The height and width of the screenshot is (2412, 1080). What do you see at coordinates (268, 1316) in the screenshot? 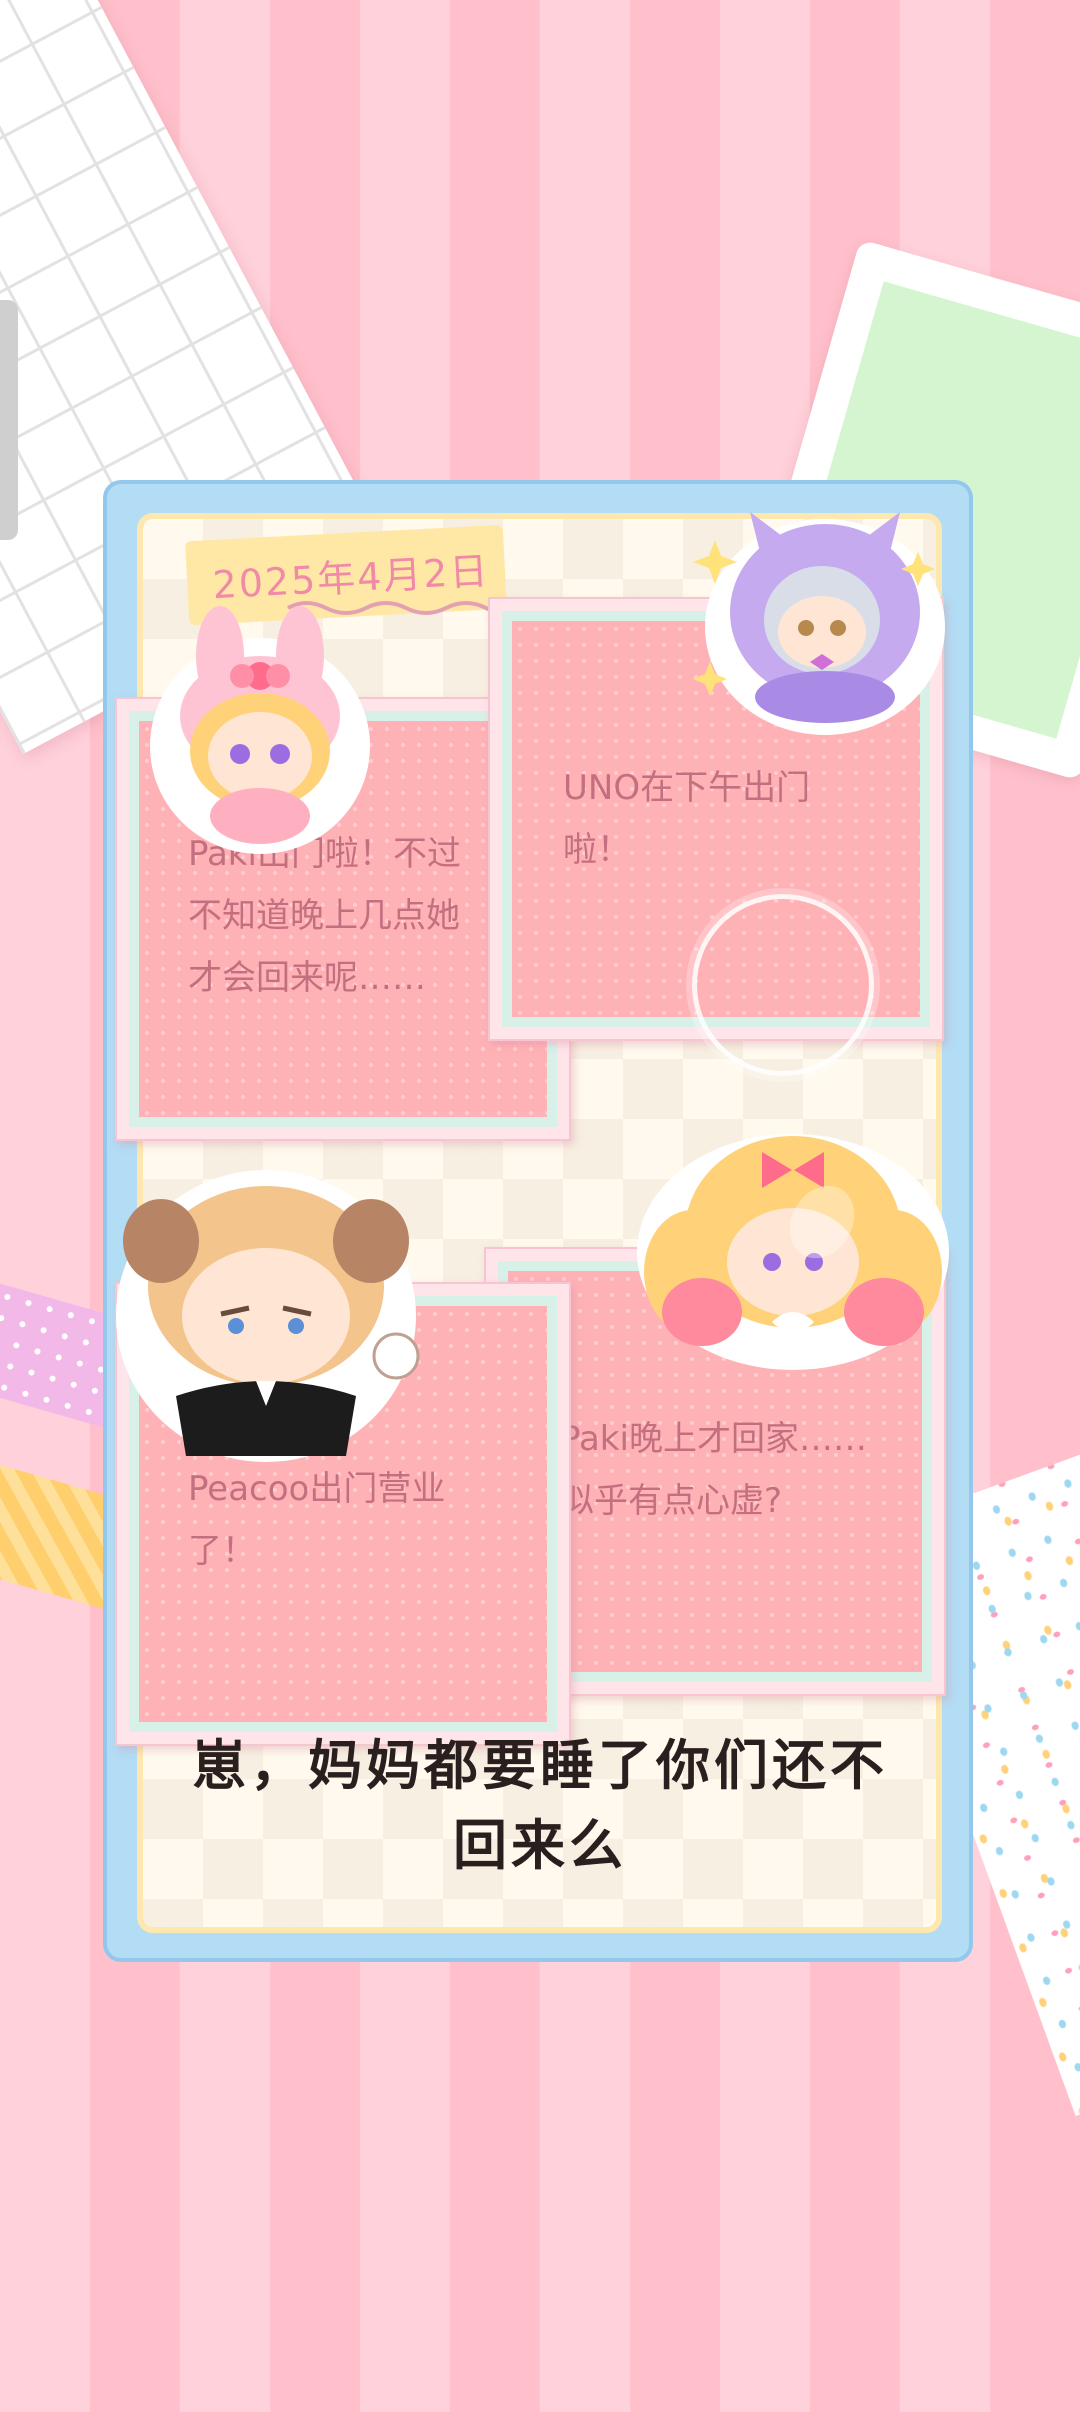
I see `peacoo-sticker-icon` at bounding box center [268, 1316].